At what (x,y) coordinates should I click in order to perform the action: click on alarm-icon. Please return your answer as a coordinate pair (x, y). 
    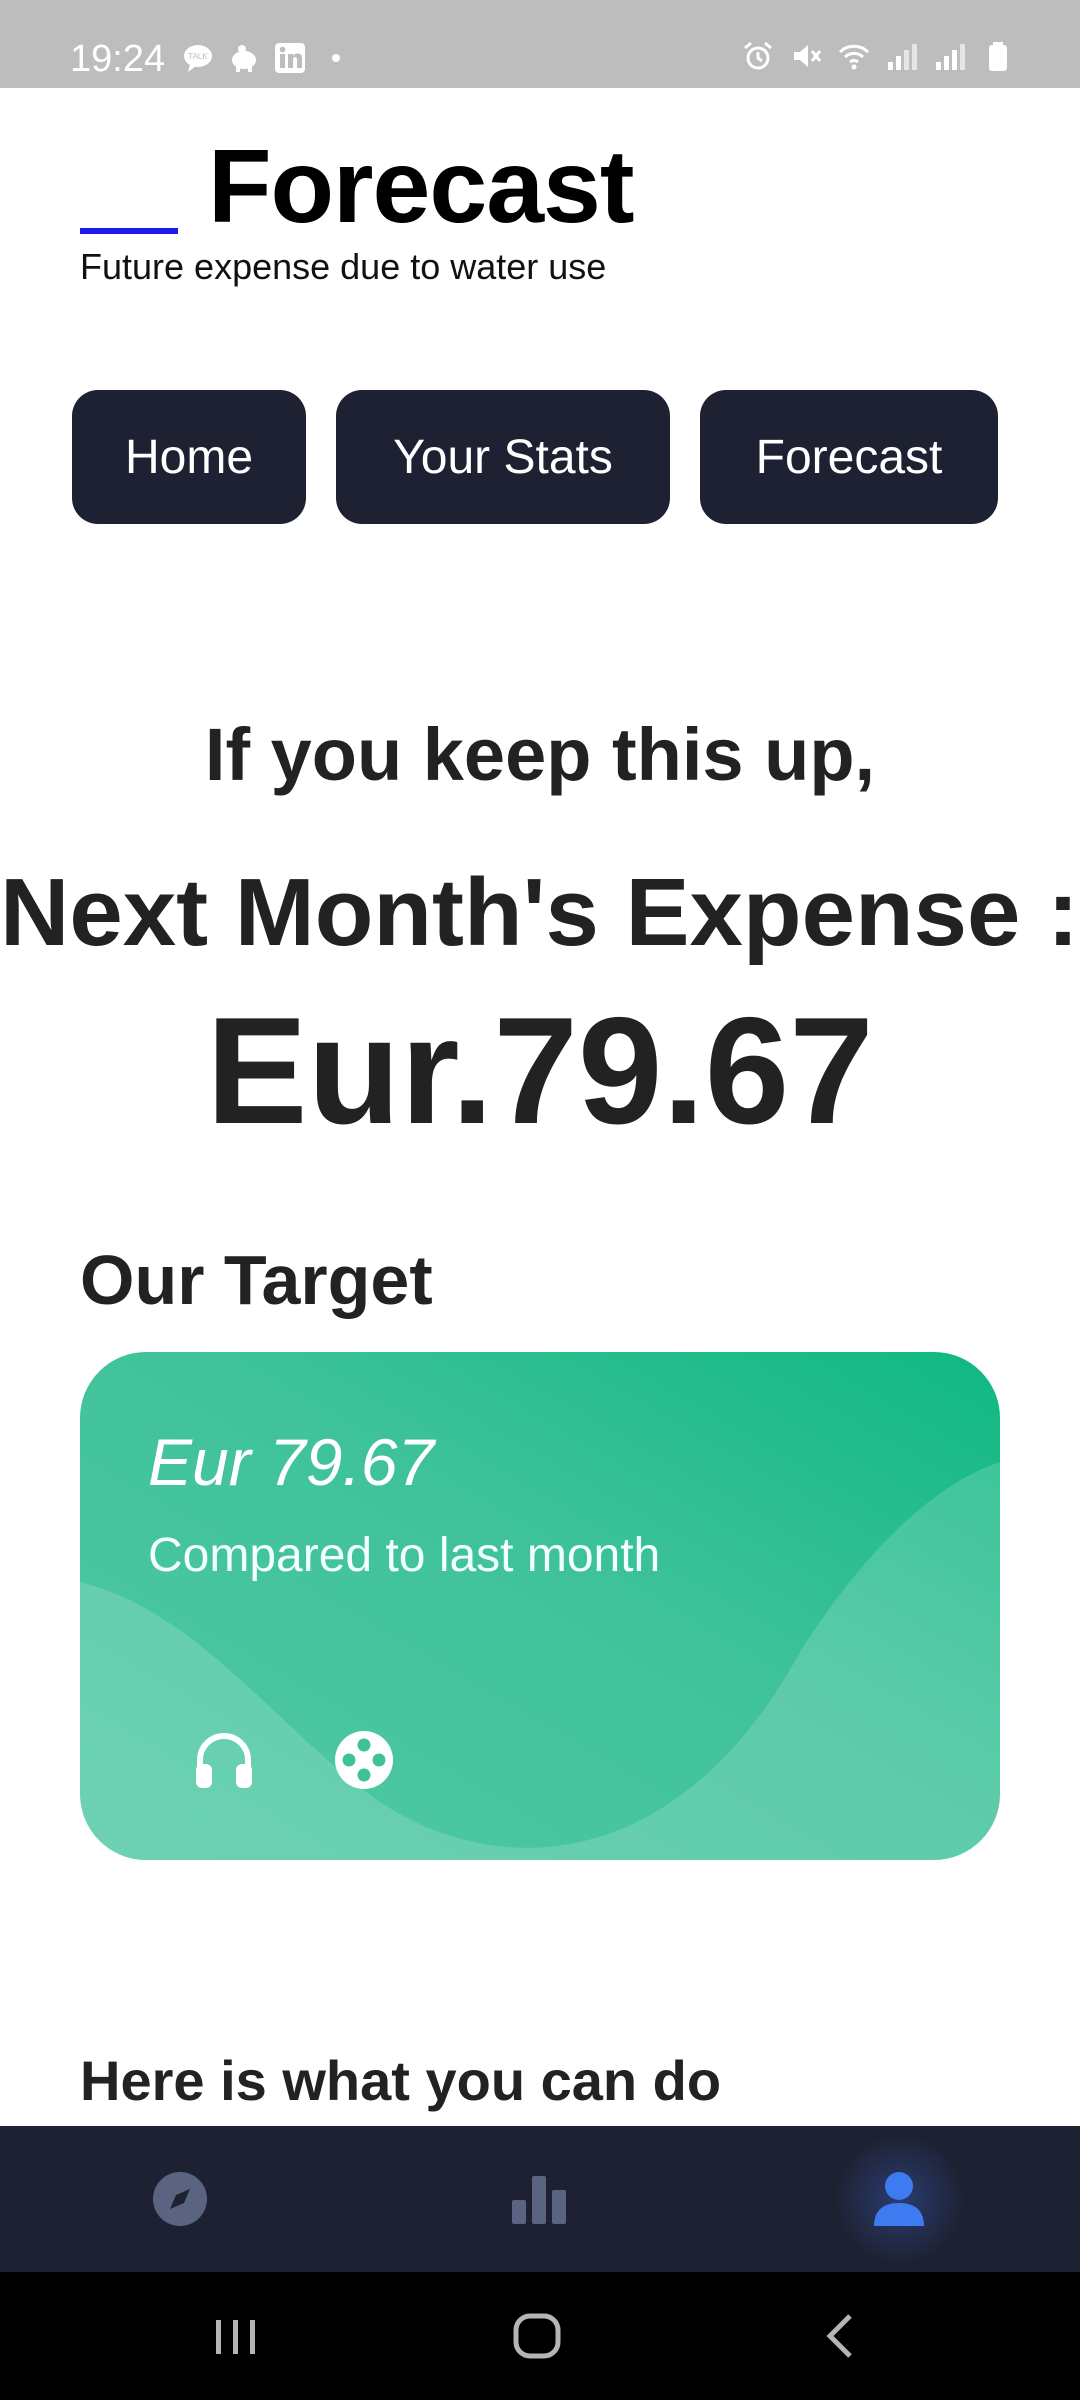
    Looking at the image, I should click on (758, 56).